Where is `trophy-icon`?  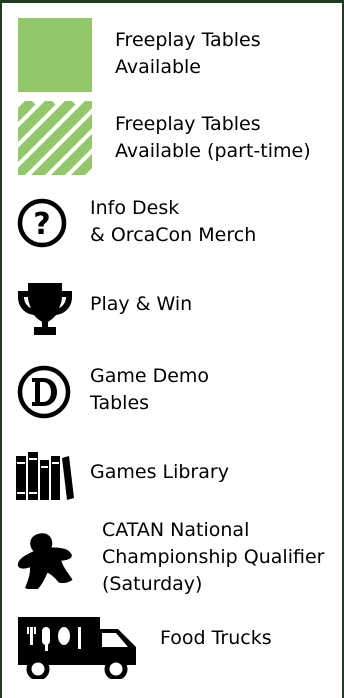 trophy-icon is located at coordinates (45, 309).